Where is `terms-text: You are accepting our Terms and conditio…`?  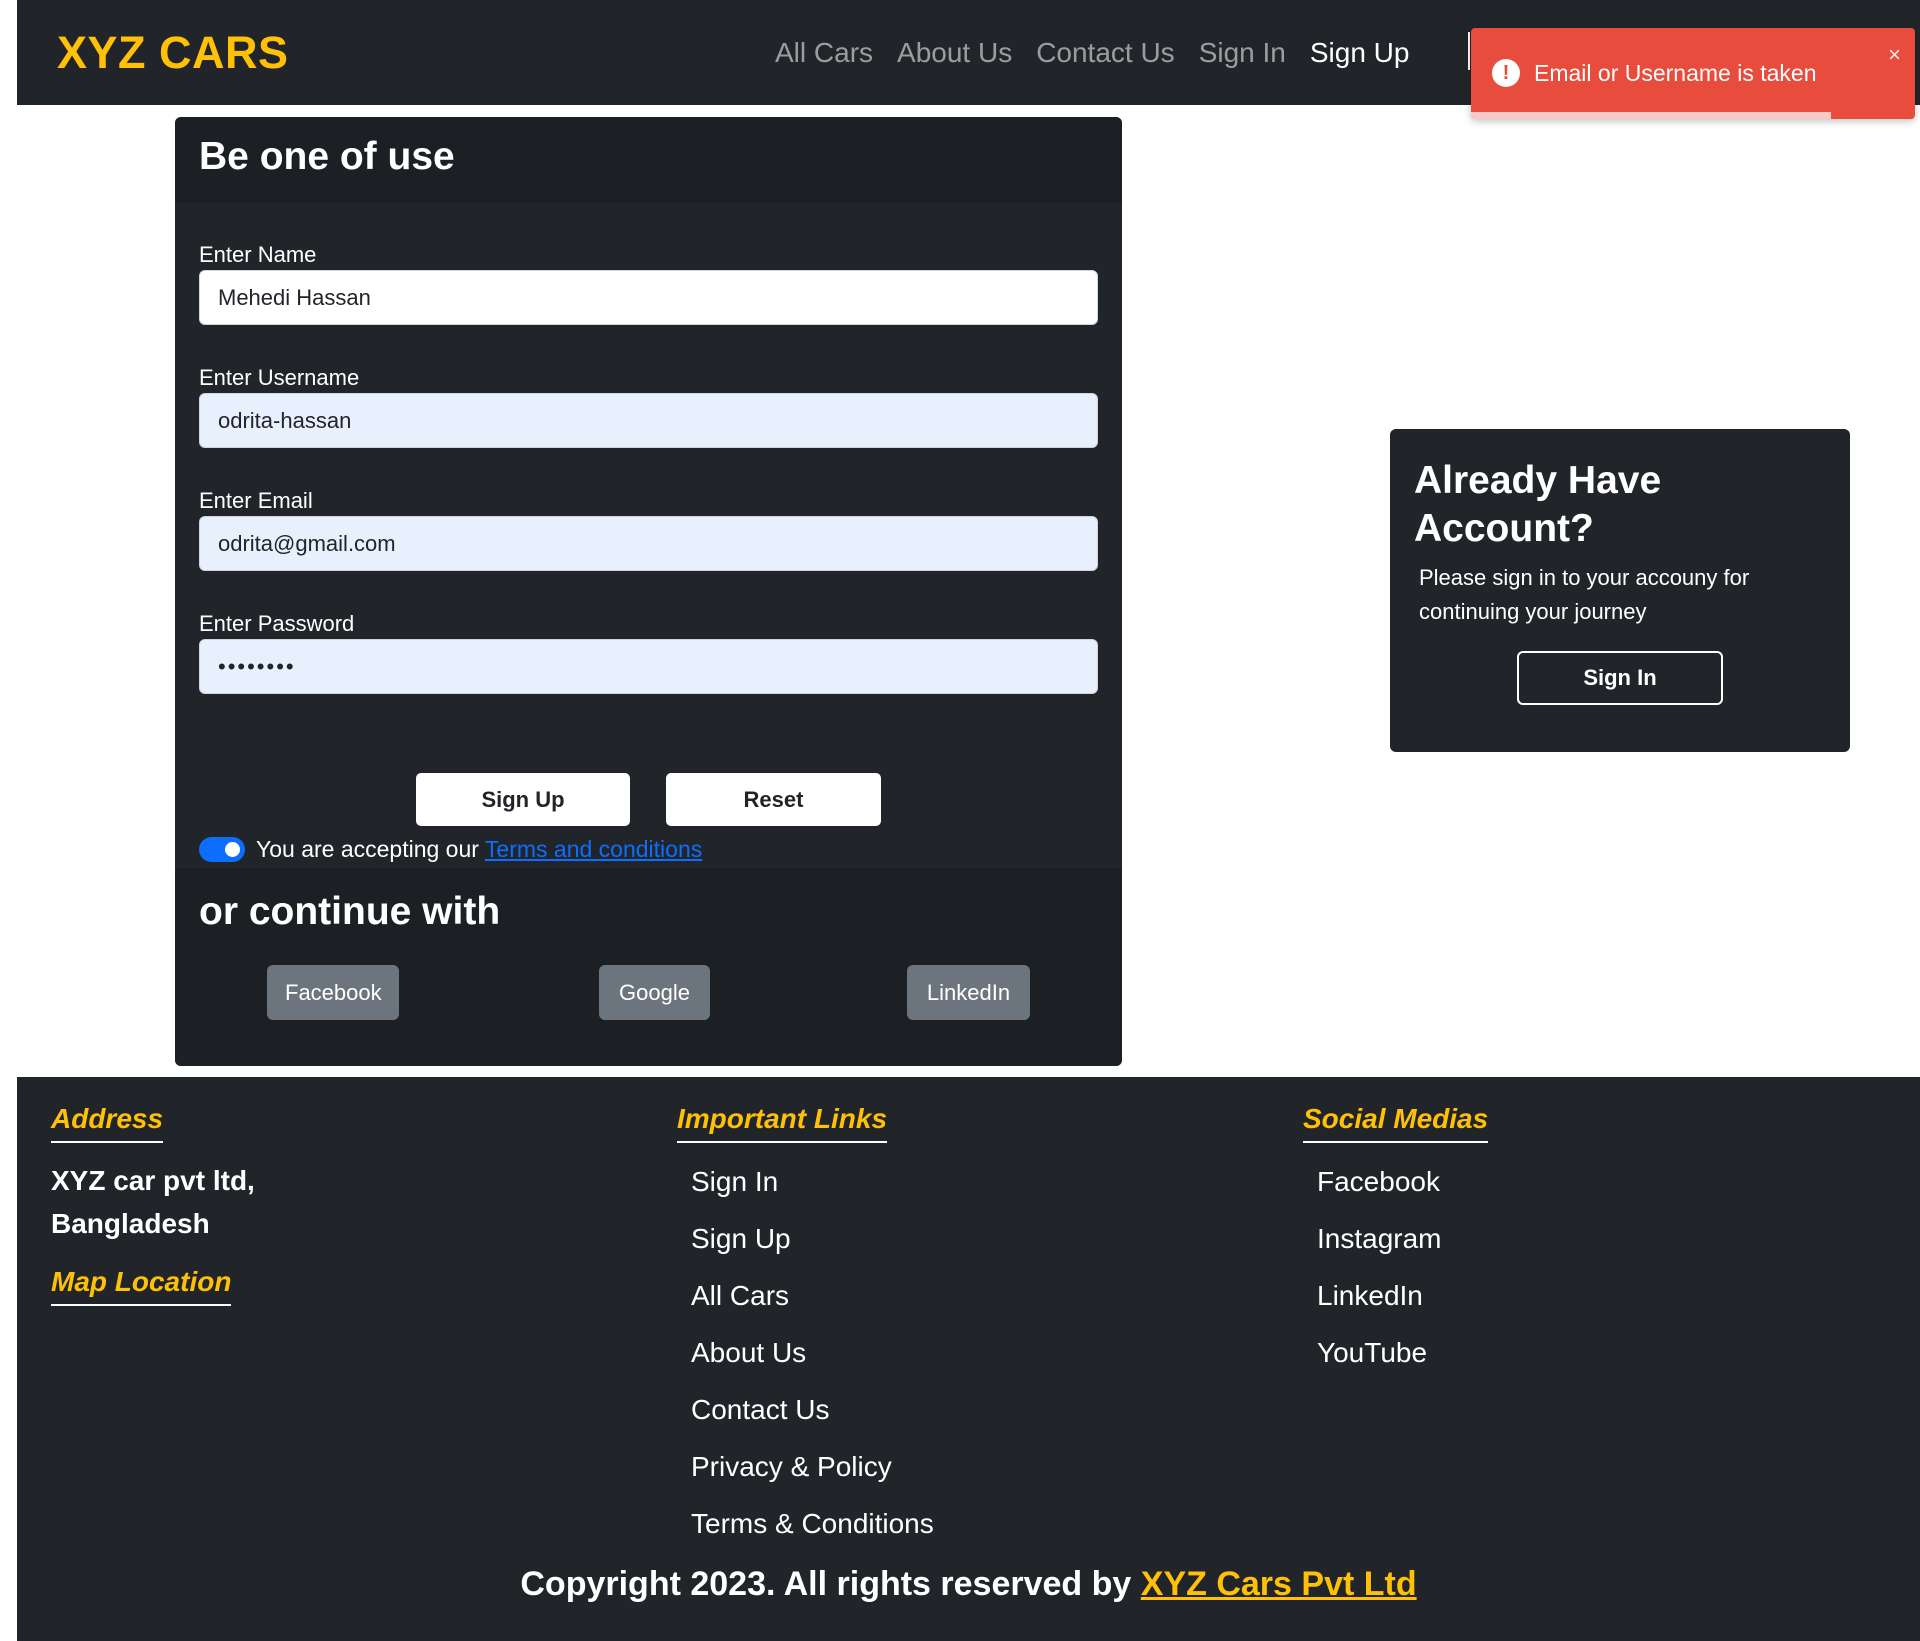 terms-text: You are accepting our Terms and conditio… is located at coordinates (479, 849).